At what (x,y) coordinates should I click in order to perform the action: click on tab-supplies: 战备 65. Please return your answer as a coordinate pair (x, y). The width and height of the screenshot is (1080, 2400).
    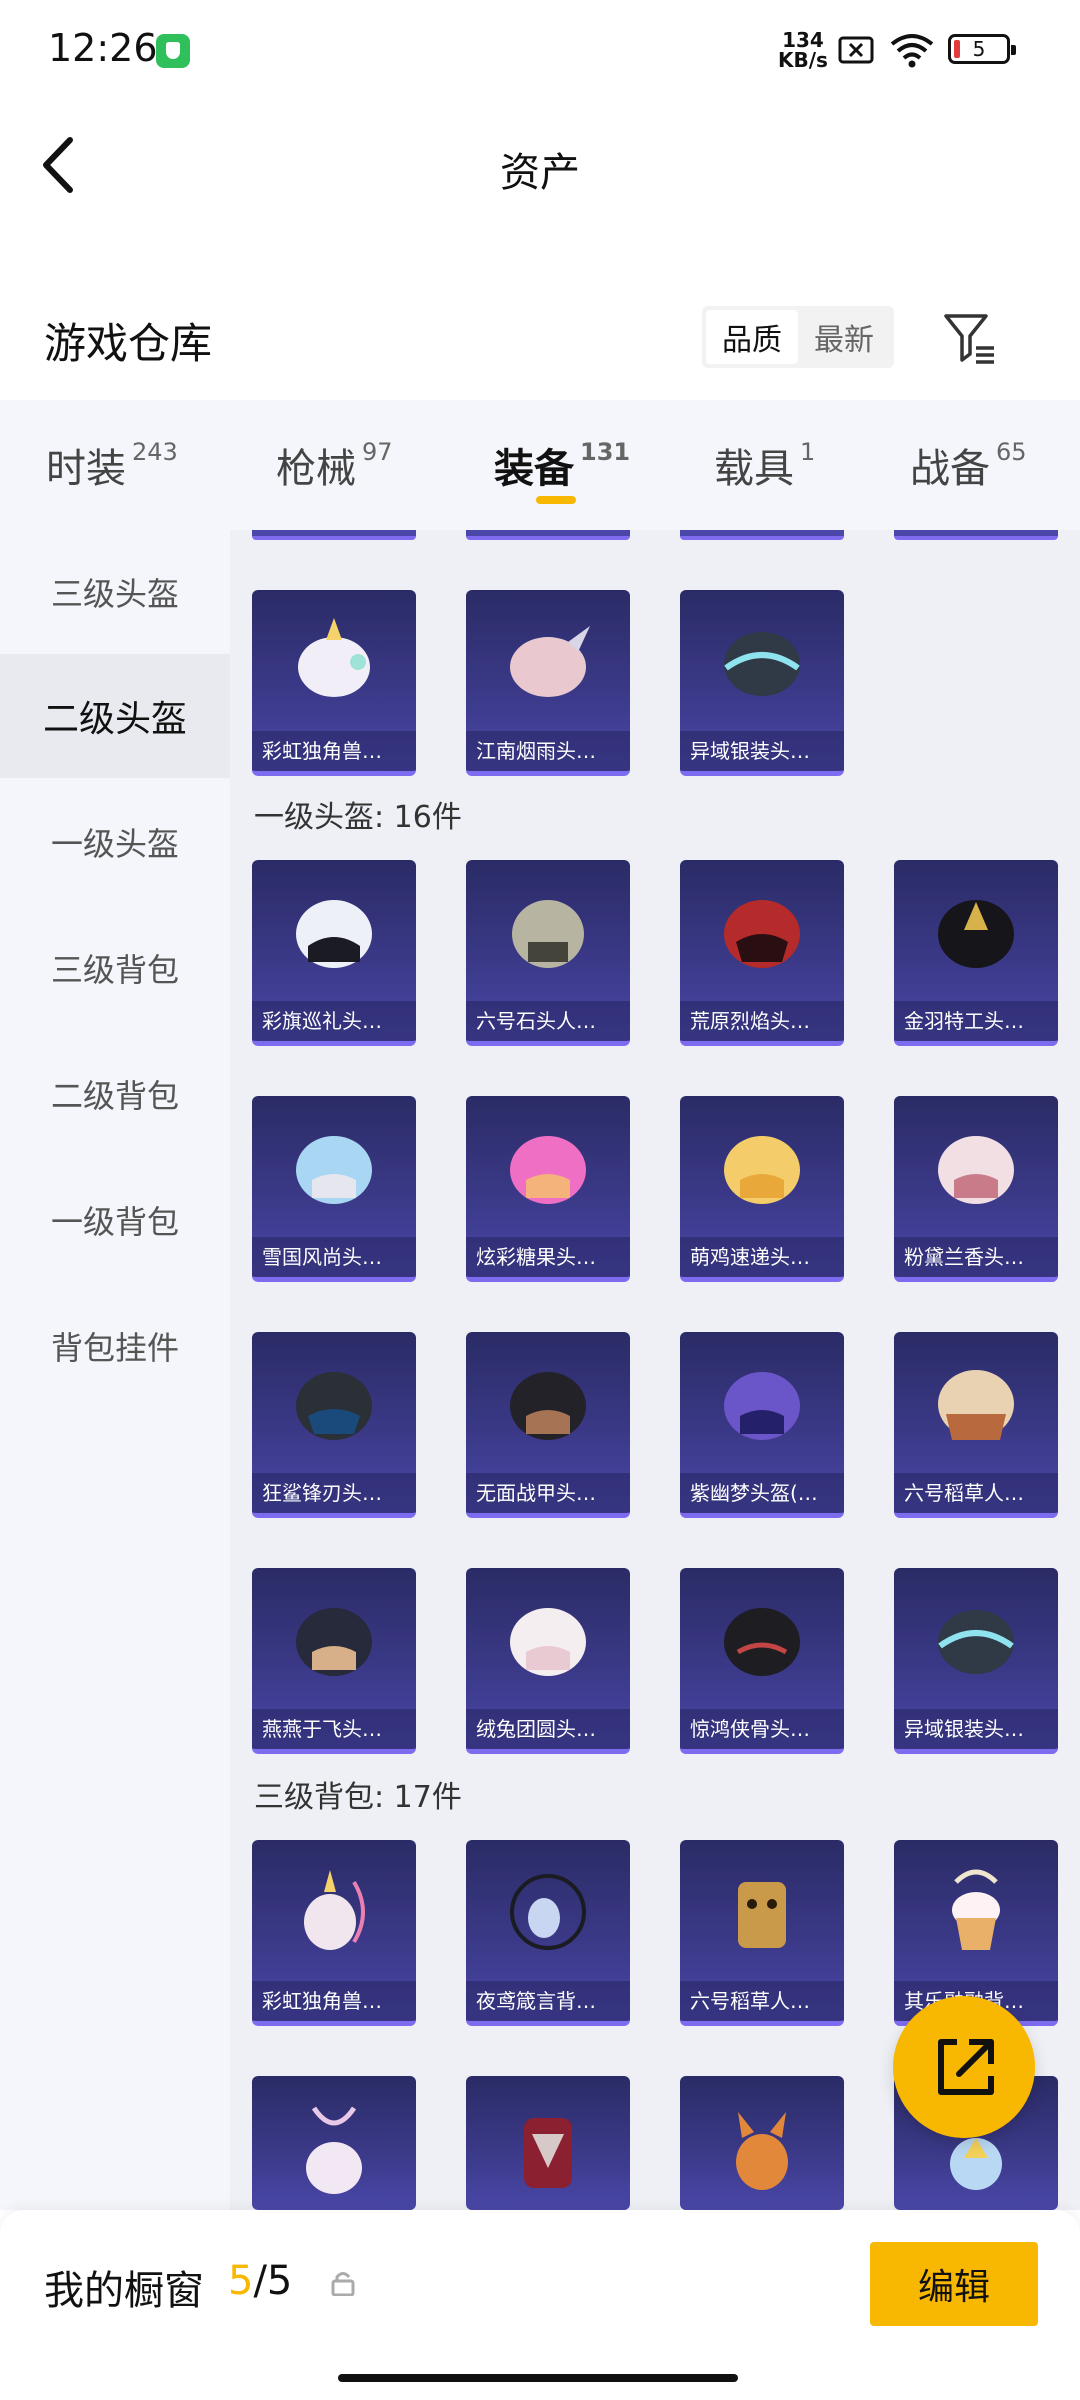
    Looking at the image, I should click on (968, 465).